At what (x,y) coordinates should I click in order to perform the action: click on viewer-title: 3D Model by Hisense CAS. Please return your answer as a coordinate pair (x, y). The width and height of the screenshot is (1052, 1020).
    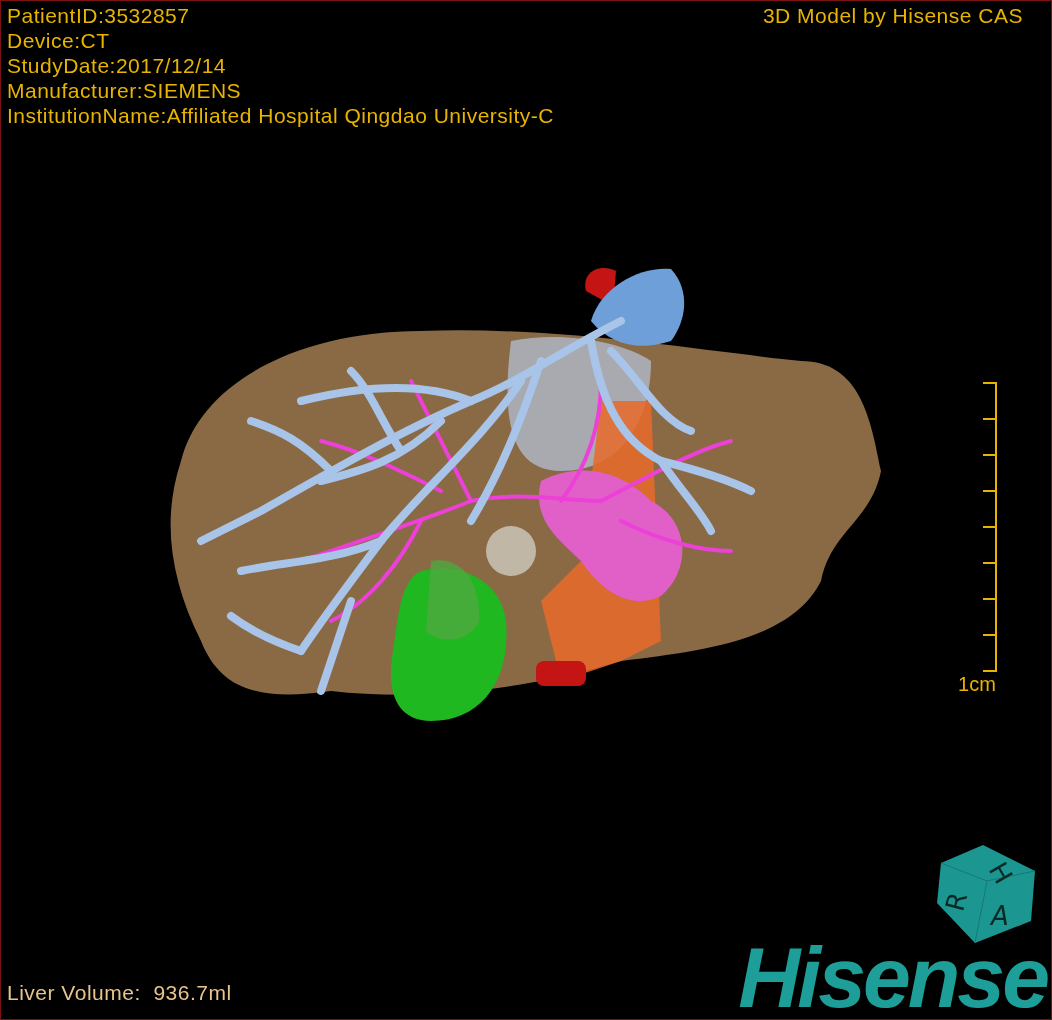
    Looking at the image, I should click on (892, 15).